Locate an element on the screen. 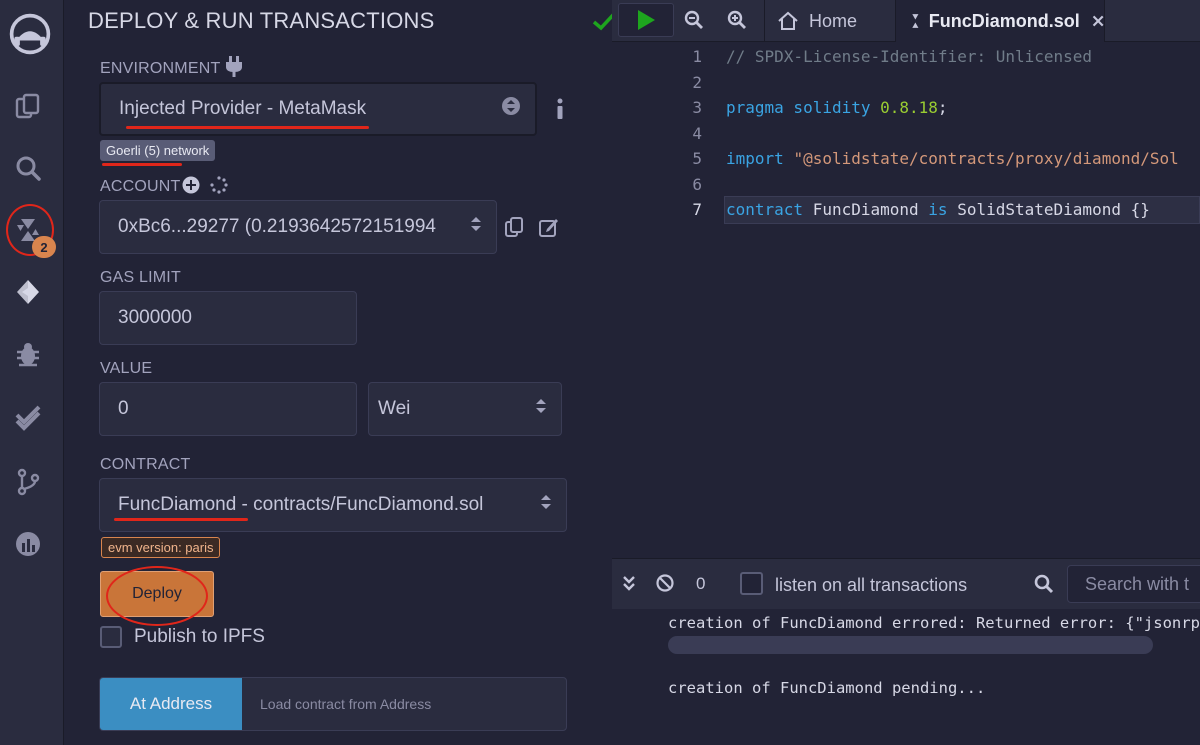  debugger-icon is located at coordinates (28, 354).